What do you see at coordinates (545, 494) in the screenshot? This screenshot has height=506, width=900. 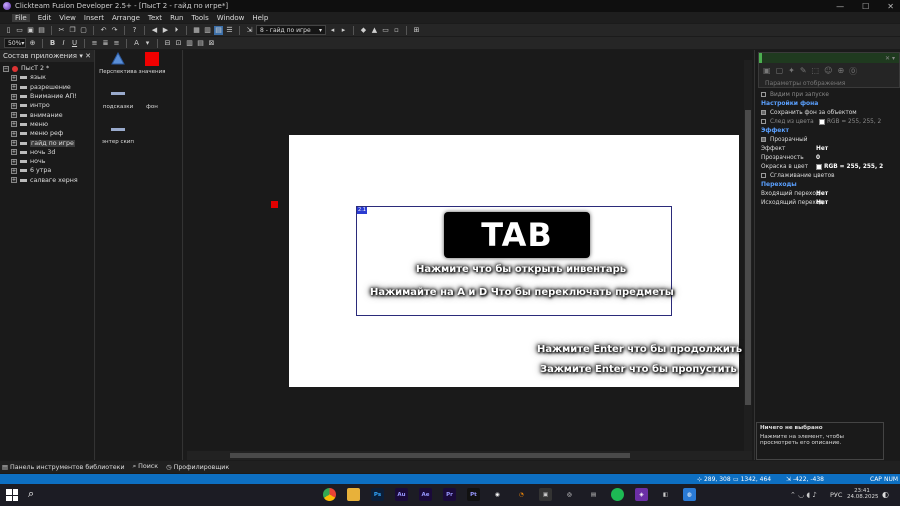 I see `terminal-icon: ▣` at bounding box center [545, 494].